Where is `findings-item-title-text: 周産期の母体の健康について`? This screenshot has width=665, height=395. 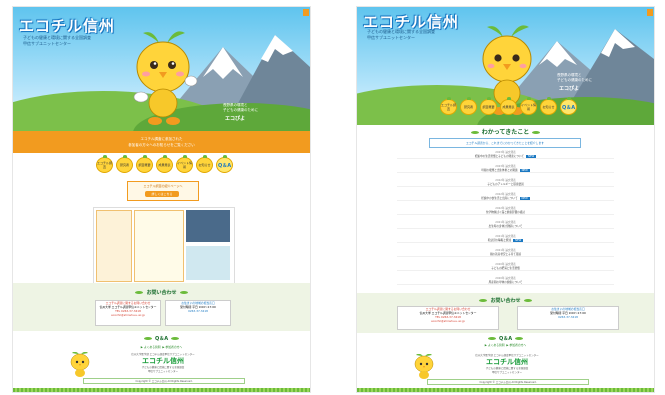 findings-item-title-text: 周産期の母体の健康について is located at coordinates (506, 282).